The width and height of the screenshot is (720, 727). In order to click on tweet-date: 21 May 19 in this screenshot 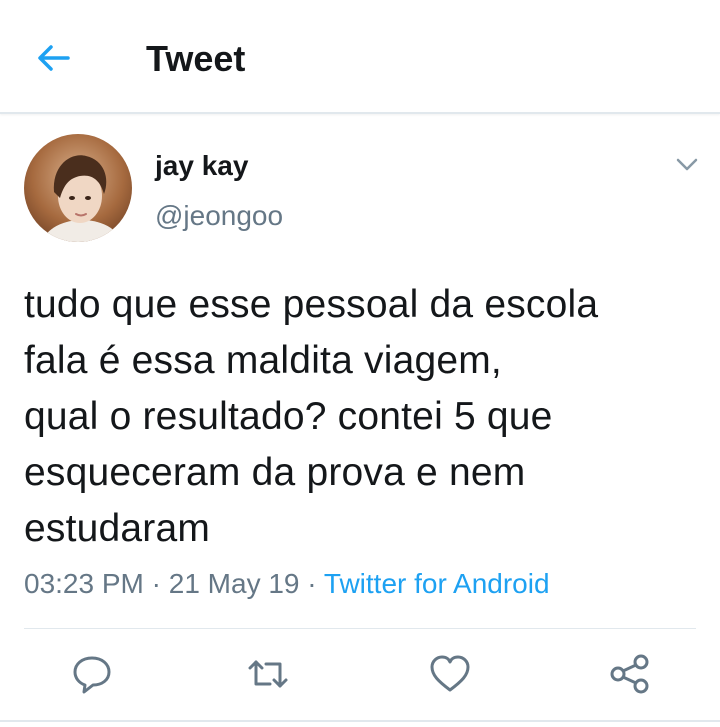, I will do `click(234, 583)`.